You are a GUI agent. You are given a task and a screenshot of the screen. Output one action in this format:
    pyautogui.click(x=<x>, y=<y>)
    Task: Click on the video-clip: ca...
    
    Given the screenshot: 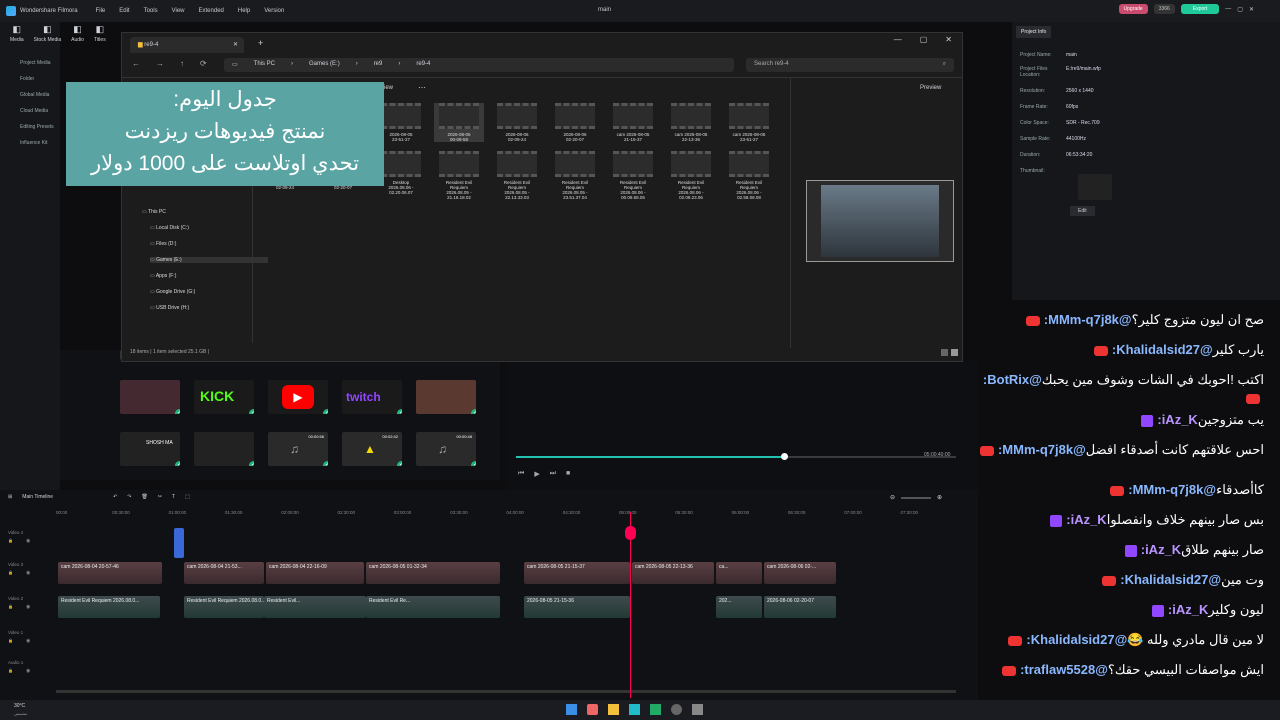 What is the action you would take?
    pyautogui.click(x=739, y=573)
    